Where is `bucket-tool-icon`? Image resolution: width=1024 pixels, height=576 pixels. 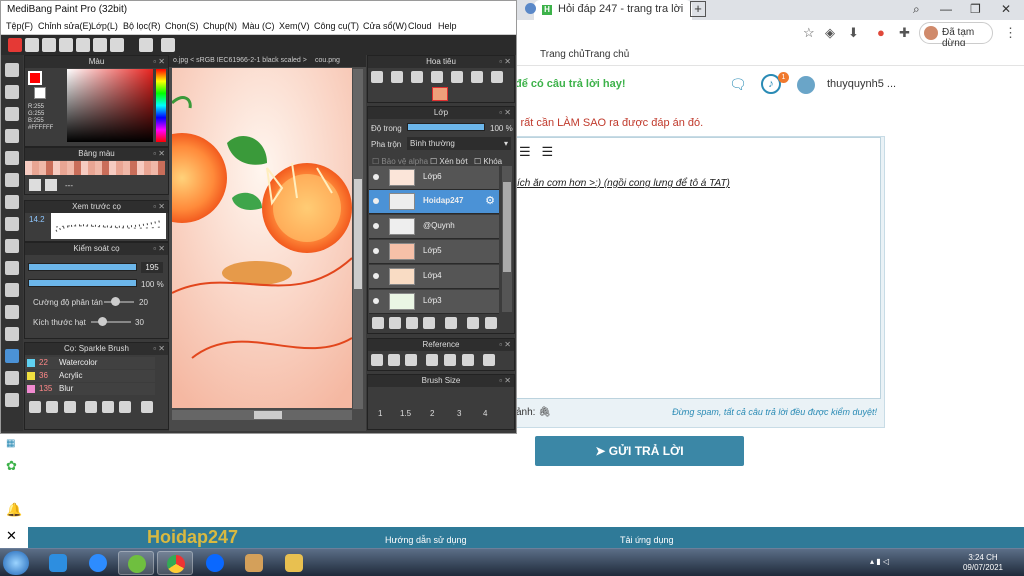
bucket-tool-icon is located at coordinates (12, 202).